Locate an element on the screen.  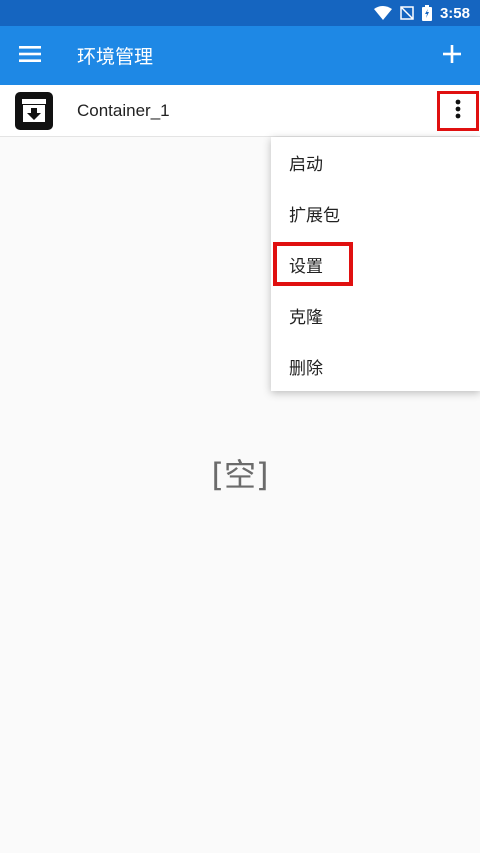
no-signal-icon is located at coordinates (407, 13).